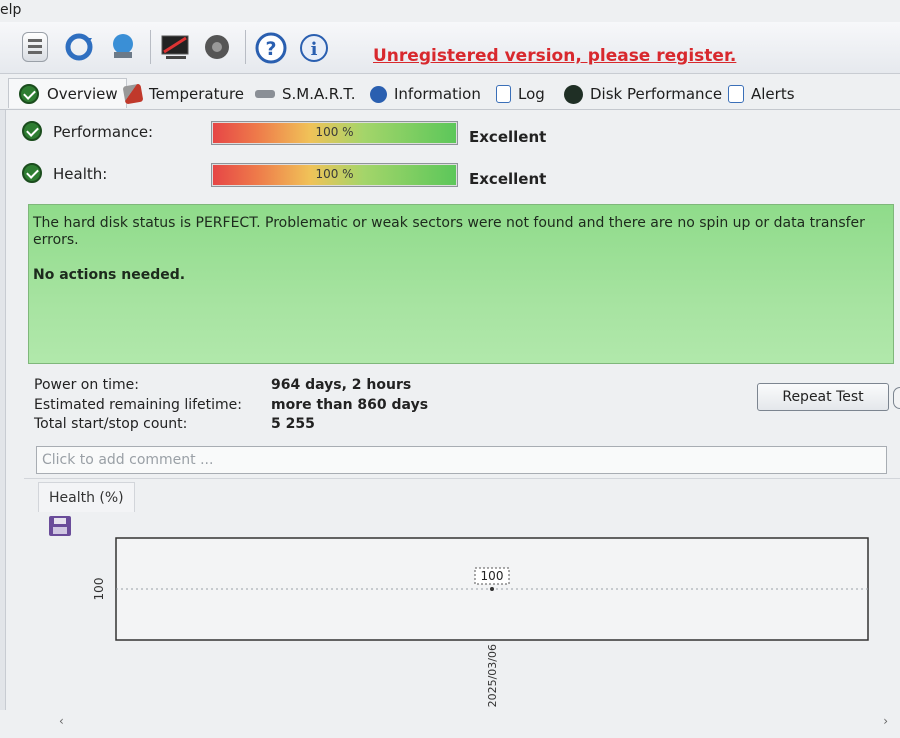  I want to click on info-icon: i, so click(313, 47).